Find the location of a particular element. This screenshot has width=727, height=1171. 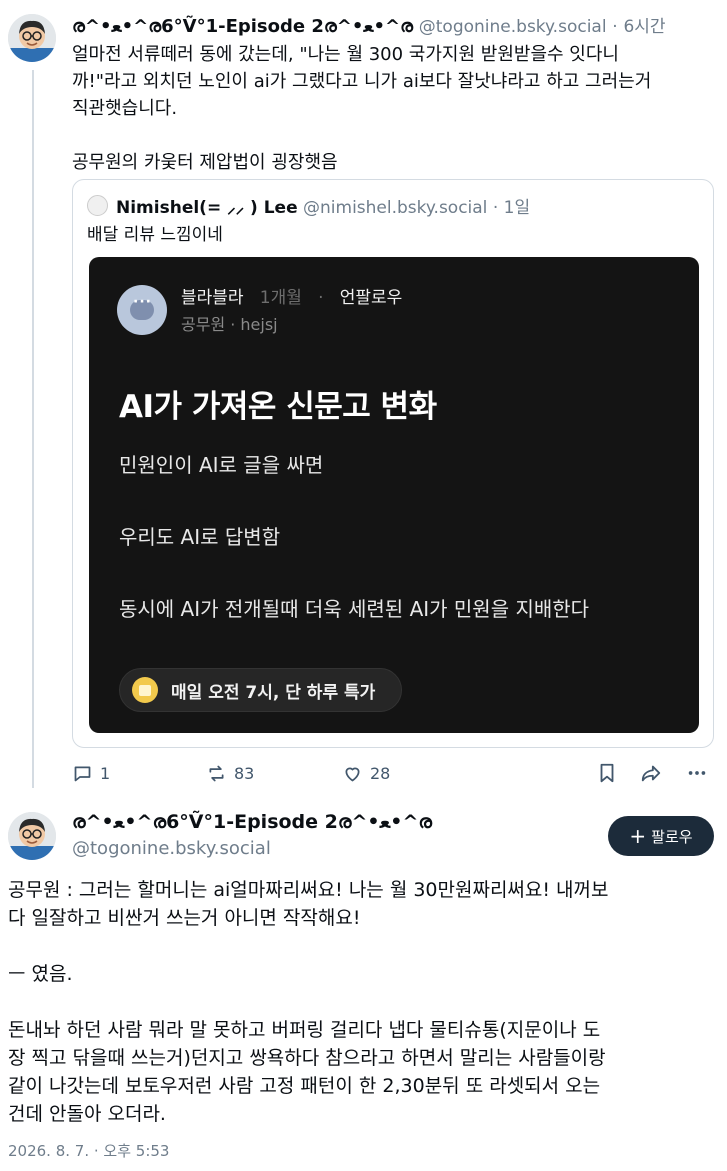

follow-button: + 팔로우 is located at coordinates (661, 836).